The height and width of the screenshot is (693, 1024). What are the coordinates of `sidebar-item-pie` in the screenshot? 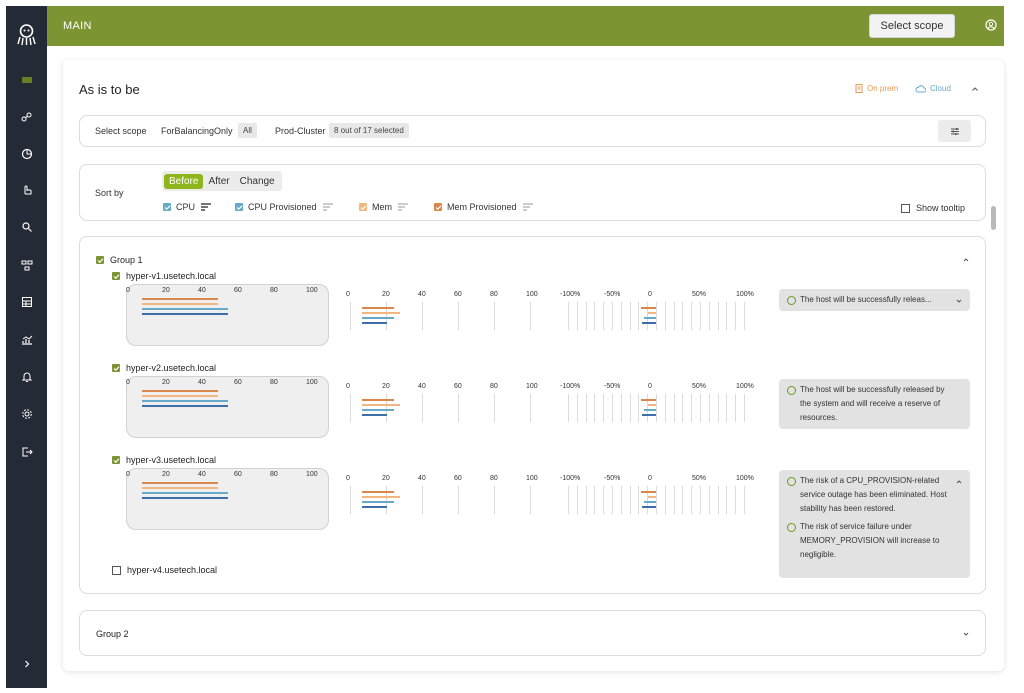 It's located at (26, 154).